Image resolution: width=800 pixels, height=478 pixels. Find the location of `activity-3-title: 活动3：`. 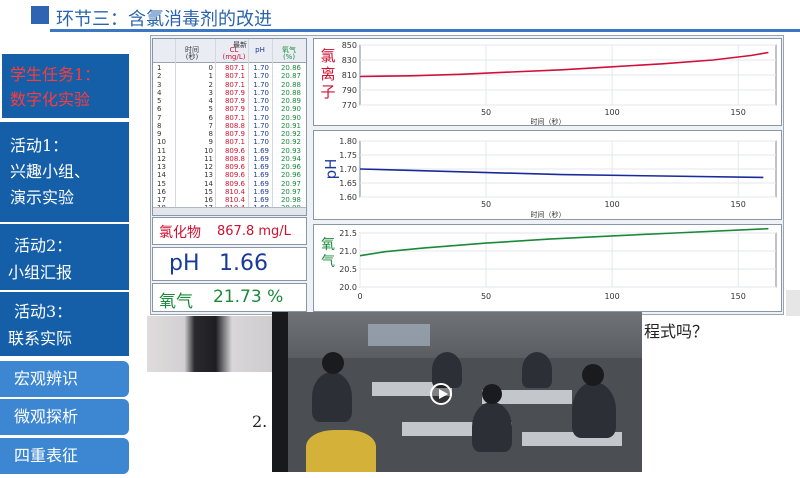

activity-3-title: 活动3： is located at coordinates (43, 311).